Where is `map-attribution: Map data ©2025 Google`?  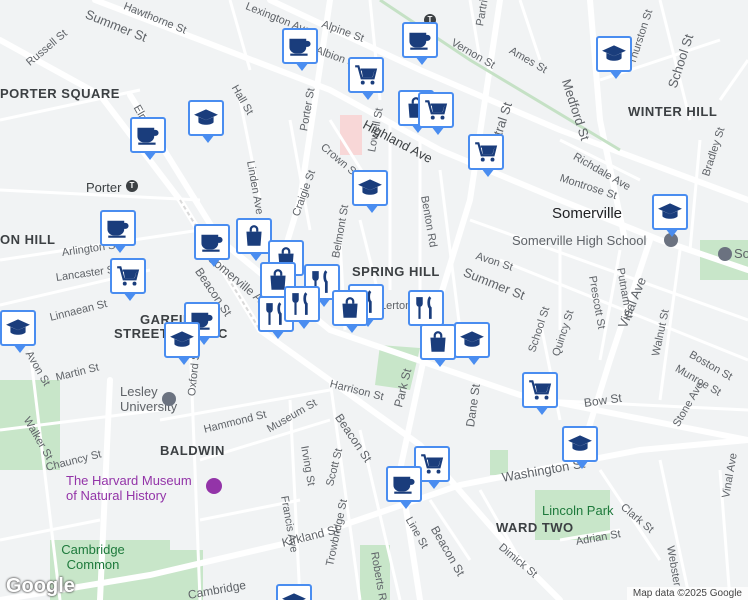 map-attribution: Map data ©2025 Google is located at coordinates (687, 593).